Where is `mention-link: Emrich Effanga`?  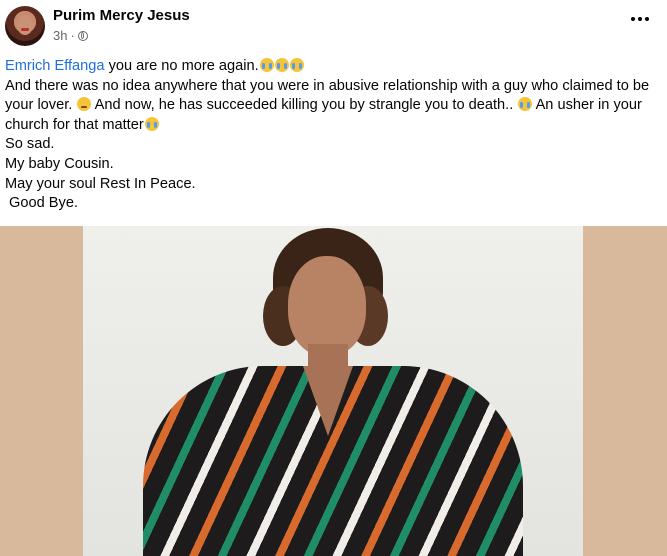
mention-link: Emrich Effanga is located at coordinates (55, 66).